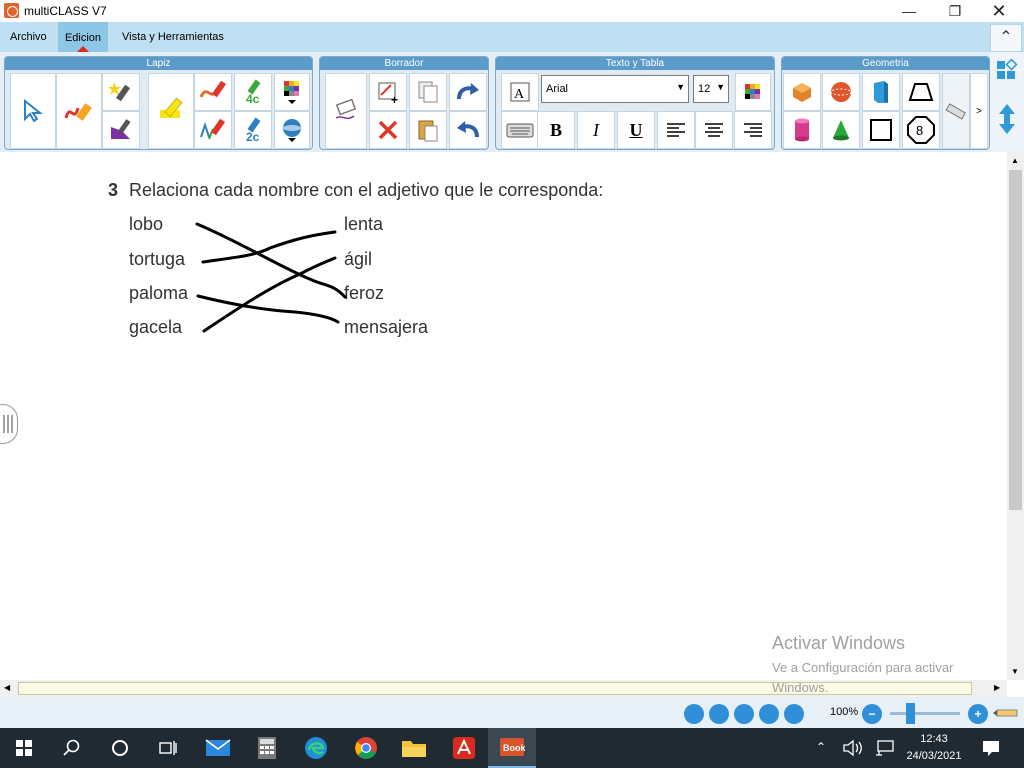  What do you see at coordinates (841, 130) in the screenshot?
I see `cone-tool-button` at bounding box center [841, 130].